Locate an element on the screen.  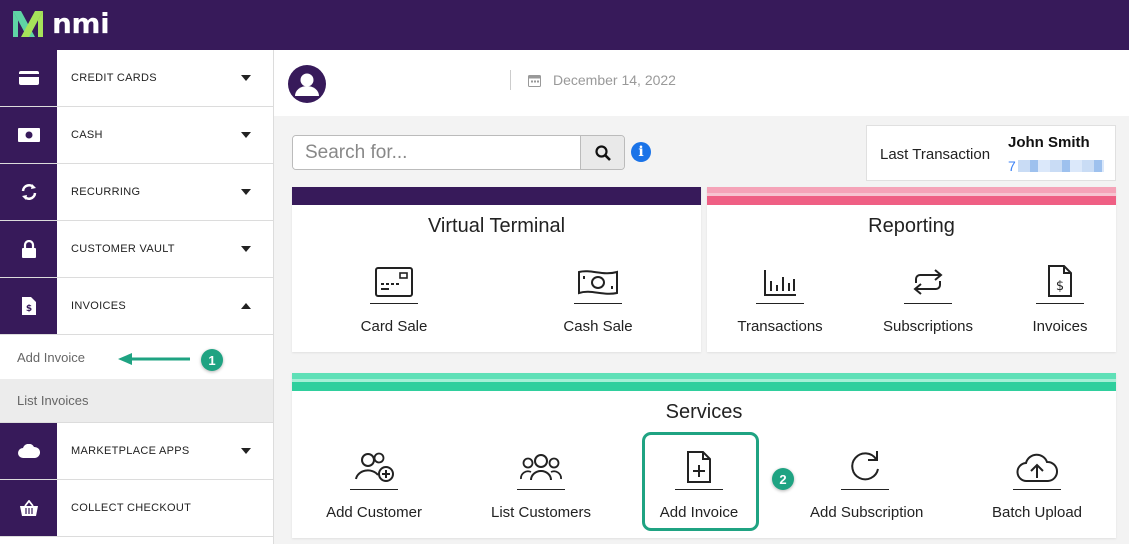
tile-label: Invoices is located at coordinates (1060, 326).